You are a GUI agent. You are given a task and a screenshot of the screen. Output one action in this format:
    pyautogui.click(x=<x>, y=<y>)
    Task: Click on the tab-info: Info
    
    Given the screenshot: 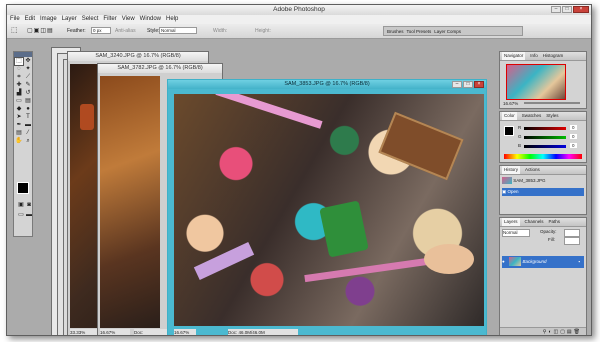 What is the action you would take?
    pyautogui.click(x=534, y=56)
    